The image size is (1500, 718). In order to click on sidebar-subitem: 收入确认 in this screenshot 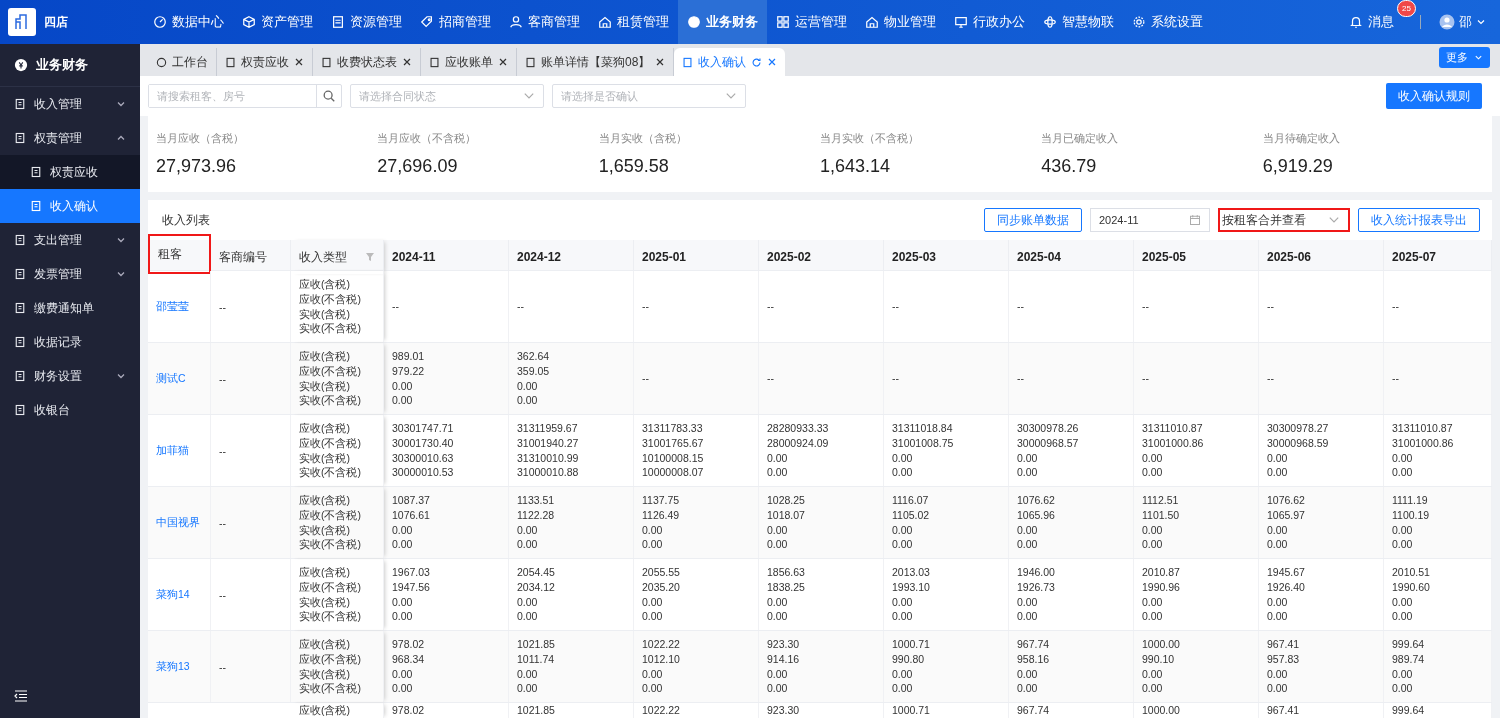, I will do `click(70, 206)`.